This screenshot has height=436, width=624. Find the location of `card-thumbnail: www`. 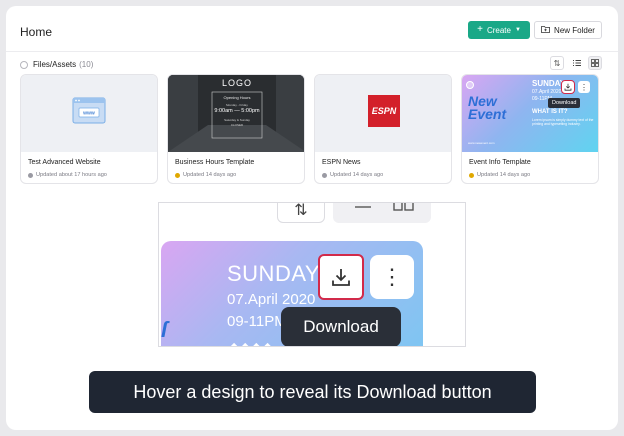

card-thumbnail: www is located at coordinates (89, 113).